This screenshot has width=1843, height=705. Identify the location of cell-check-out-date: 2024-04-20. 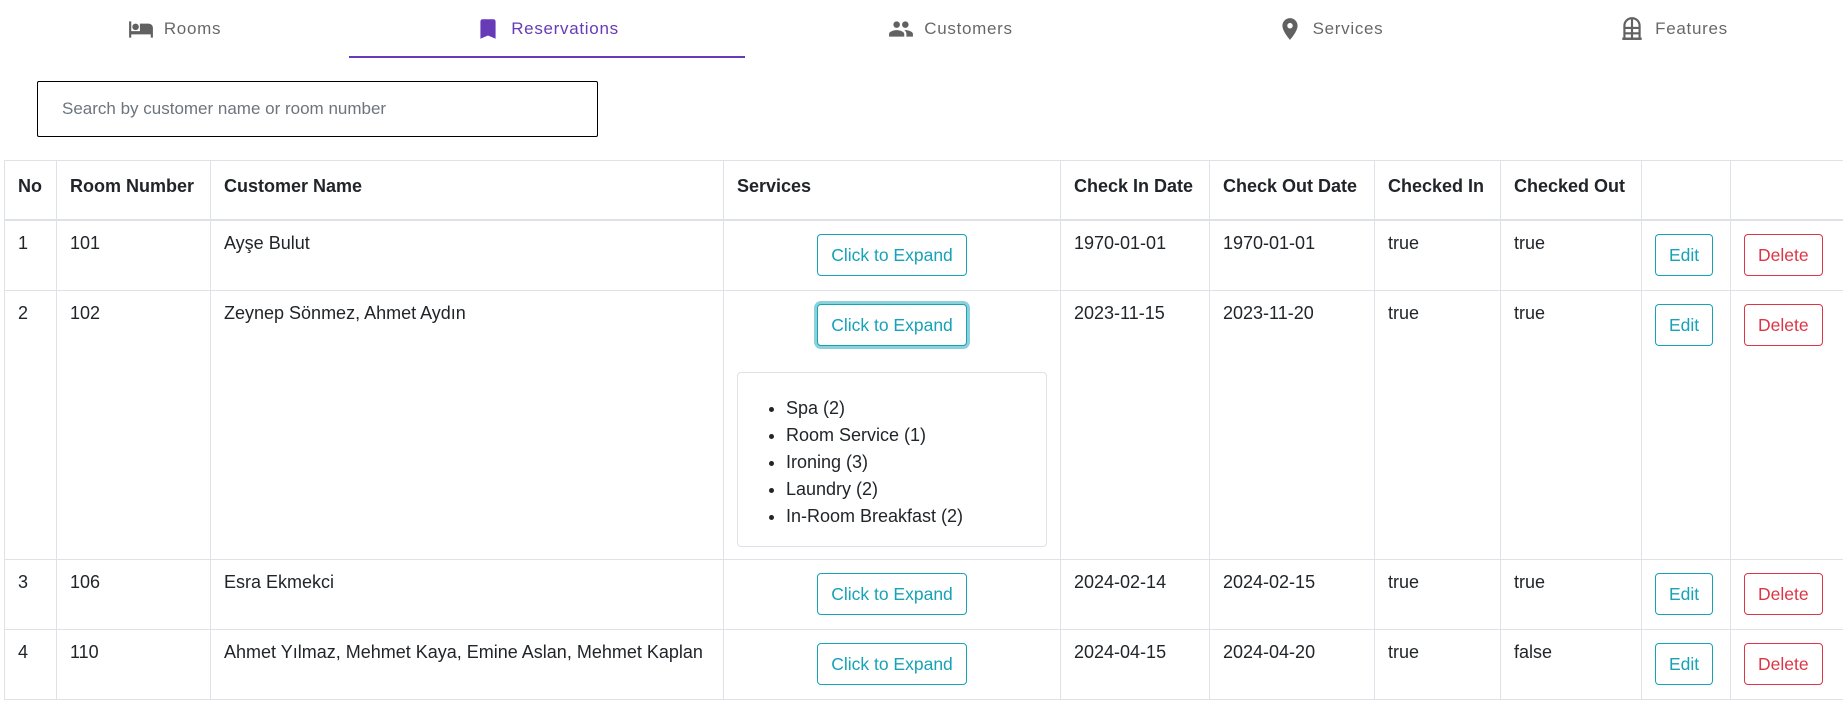
(1292, 664).